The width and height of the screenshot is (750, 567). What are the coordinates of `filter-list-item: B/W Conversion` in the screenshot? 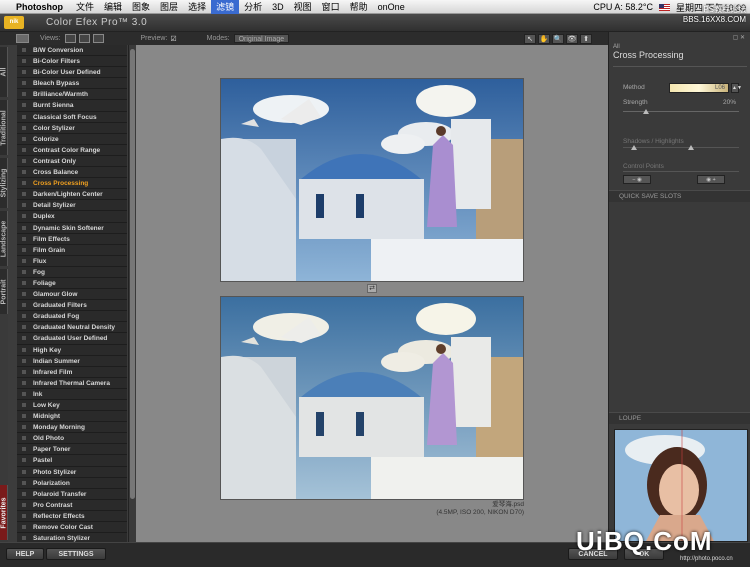 It's located at (72, 51).